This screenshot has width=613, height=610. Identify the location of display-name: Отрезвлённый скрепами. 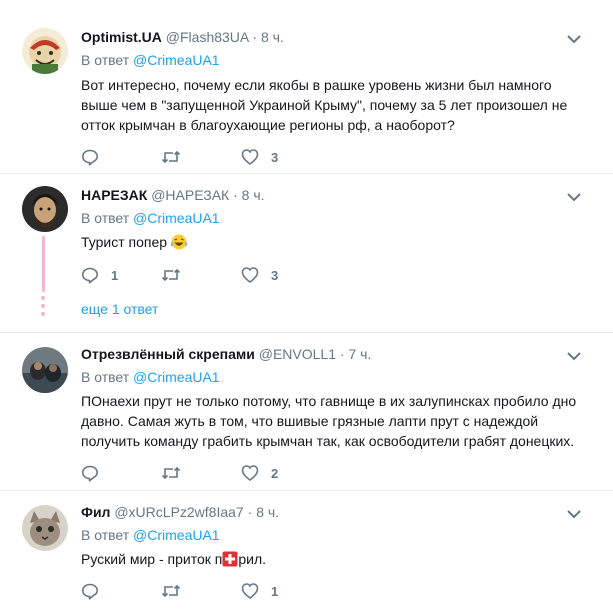
(168, 354).